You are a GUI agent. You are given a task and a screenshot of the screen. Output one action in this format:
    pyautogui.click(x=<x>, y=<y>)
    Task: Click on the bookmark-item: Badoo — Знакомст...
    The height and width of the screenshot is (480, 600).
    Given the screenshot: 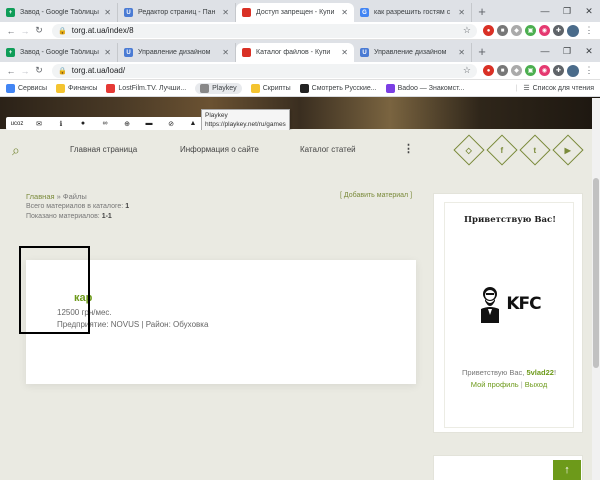 What is the action you would take?
    pyautogui.click(x=424, y=88)
    